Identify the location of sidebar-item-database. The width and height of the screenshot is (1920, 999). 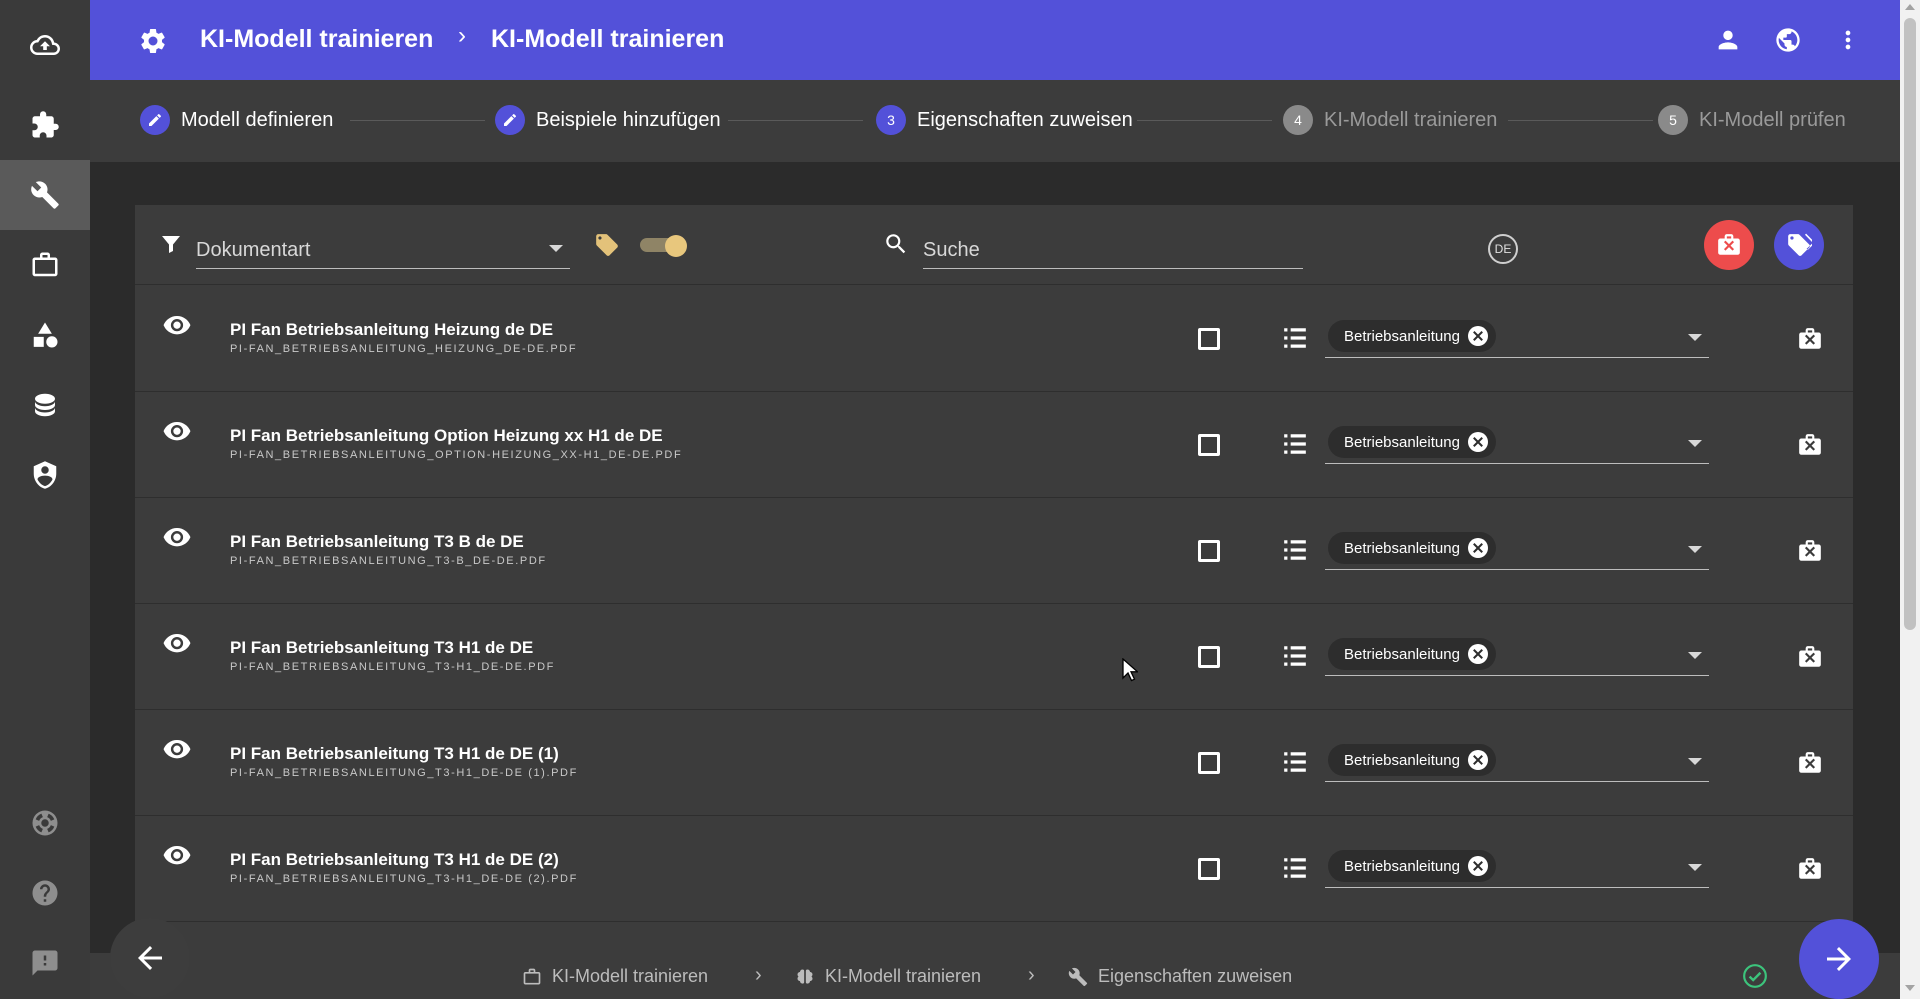
(45, 405).